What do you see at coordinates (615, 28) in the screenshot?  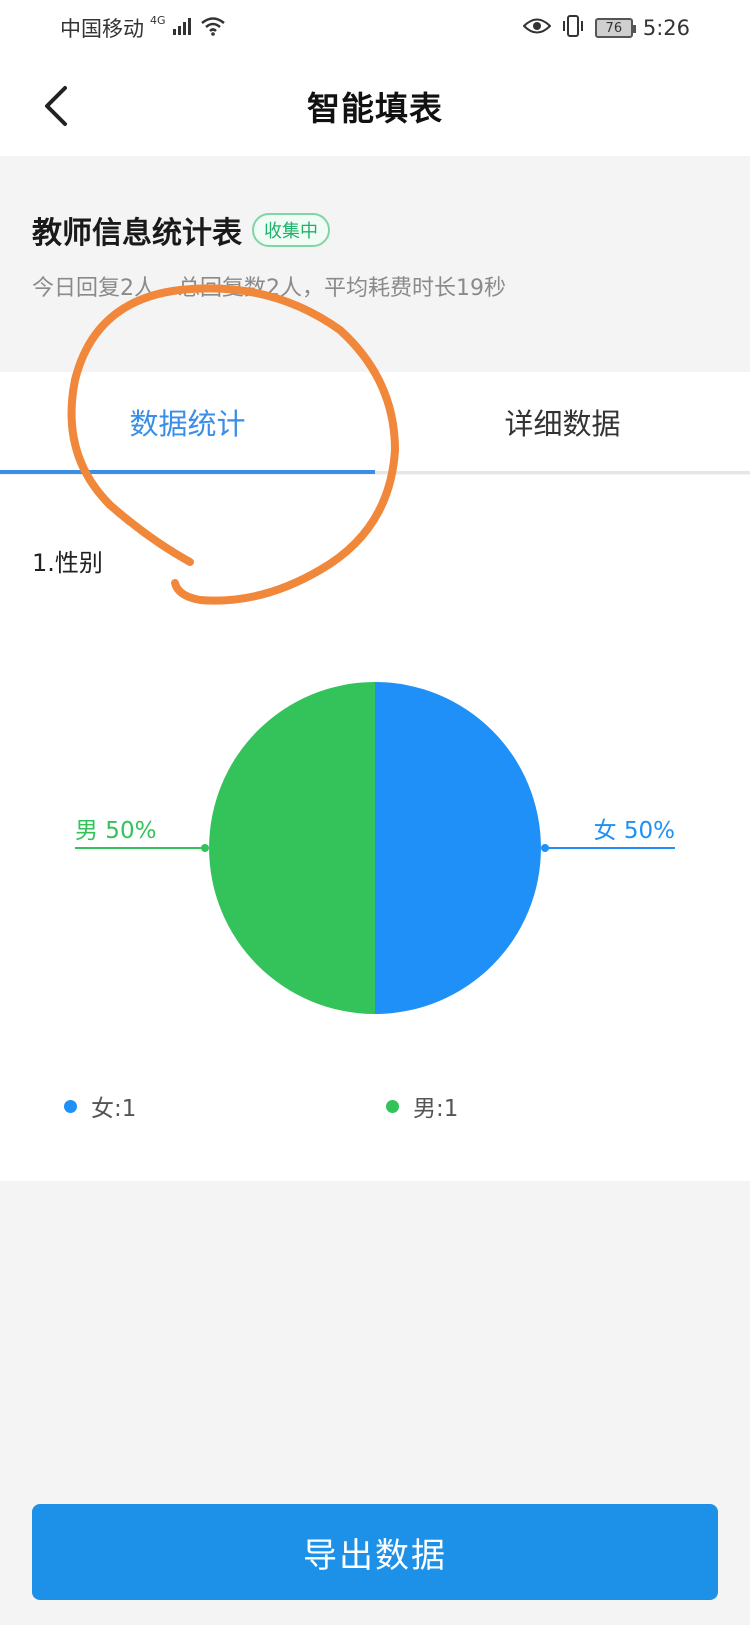 I see `battery-icon: 76` at bounding box center [615, 28].